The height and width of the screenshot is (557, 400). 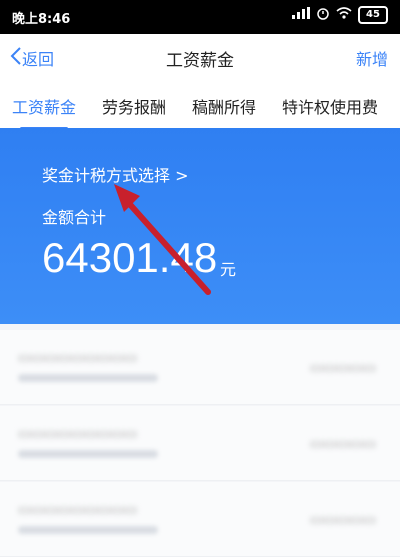 I want to click on tab-royalty-manuscript: 稿酬所得, so click(x=224, y=106).